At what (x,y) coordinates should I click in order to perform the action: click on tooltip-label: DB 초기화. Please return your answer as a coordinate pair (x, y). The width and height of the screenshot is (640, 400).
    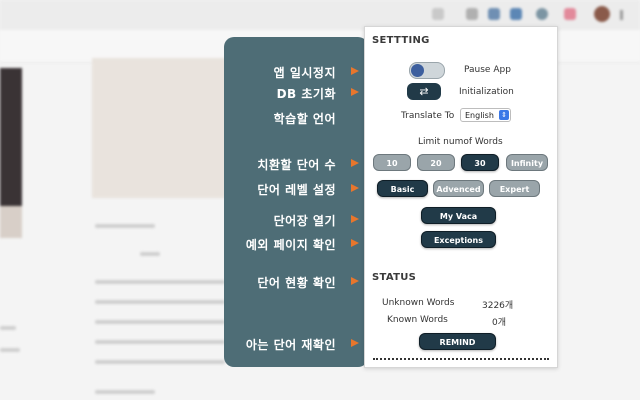
    Looking at the image, I should click on (306, 94).